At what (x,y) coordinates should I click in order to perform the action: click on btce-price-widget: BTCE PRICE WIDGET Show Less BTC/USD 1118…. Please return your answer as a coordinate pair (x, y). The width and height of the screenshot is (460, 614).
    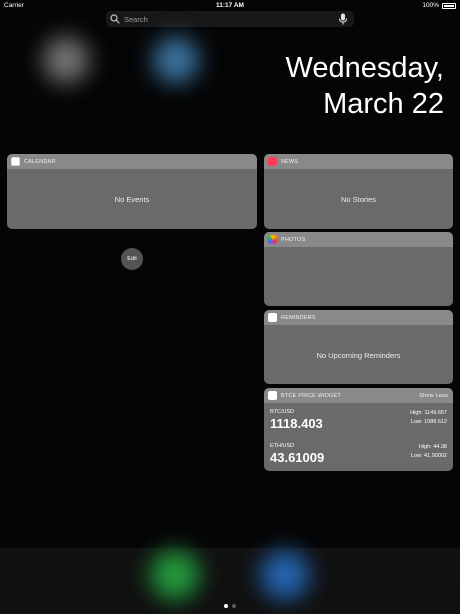
    Looking at the image, I should click on (358, 429).